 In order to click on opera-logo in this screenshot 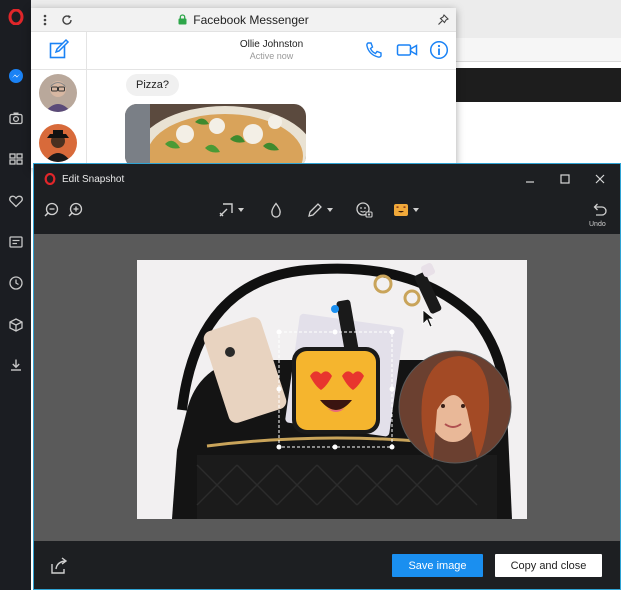, I will do `click(15, 17)`.